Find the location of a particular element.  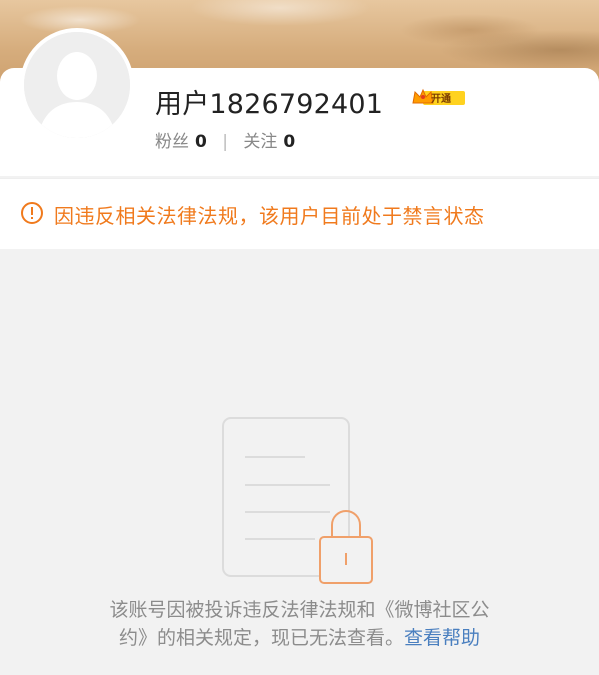

followers-label: 粉丝 is located at coordinates (172, 142).